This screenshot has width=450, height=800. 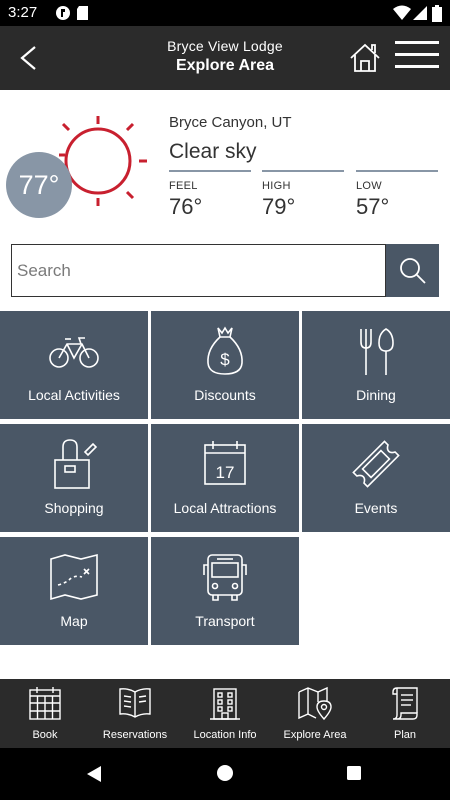 I want to click on system-nav-bar, so click(x=225, y=774).